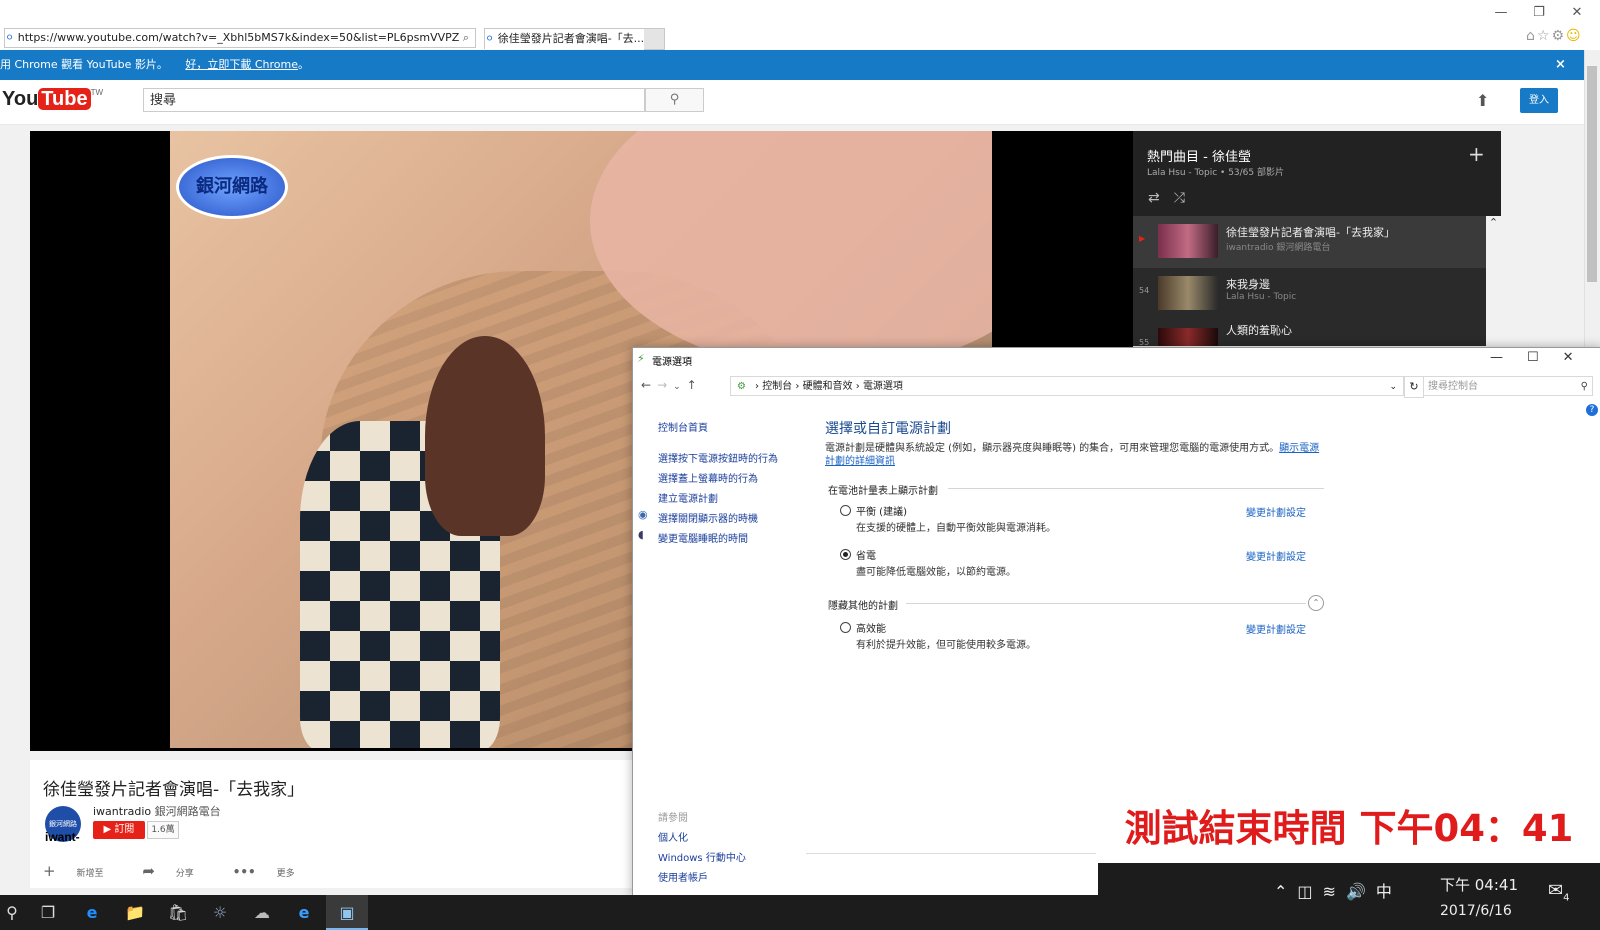 Image resolution: width=1600 pixels, height=930 pixels. I want to click on playlist-item: 55 人類的羞恥心, so click(1309, 333).